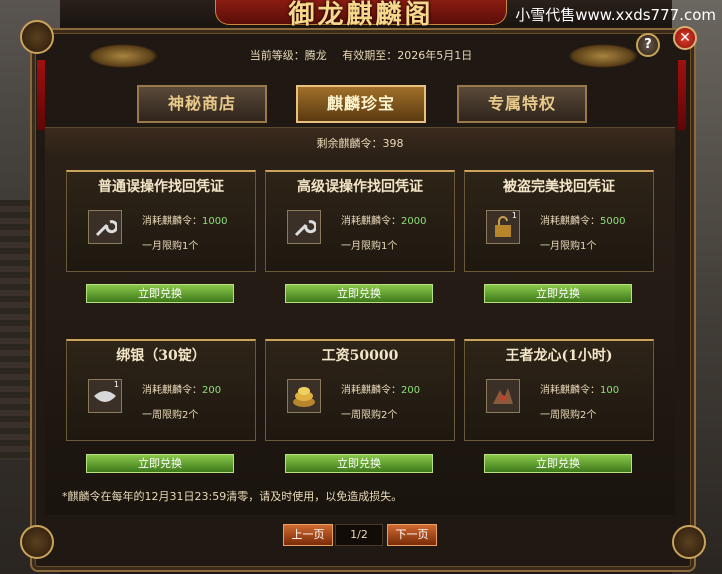 The height and width of the screenshot is (574, 722). What do you see at coordinates (161, 356) in the screenshot?
I see `item-title: 绑银（30锭）` at bounding box center [161, 356].